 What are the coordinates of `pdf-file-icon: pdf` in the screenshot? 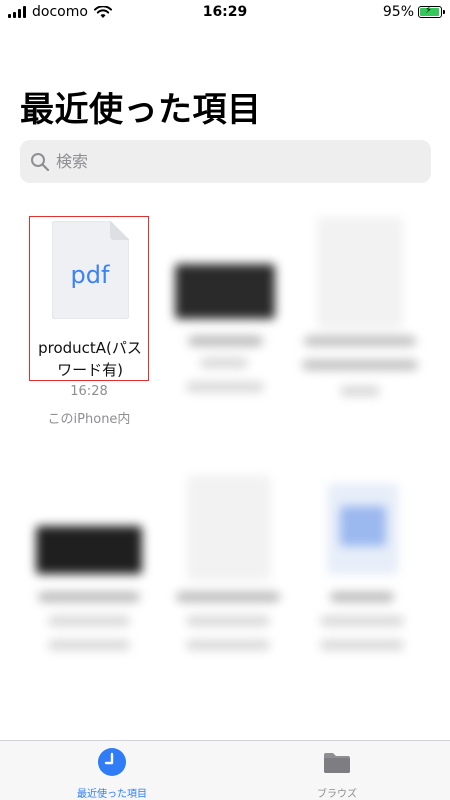 It's located at (90, 270).